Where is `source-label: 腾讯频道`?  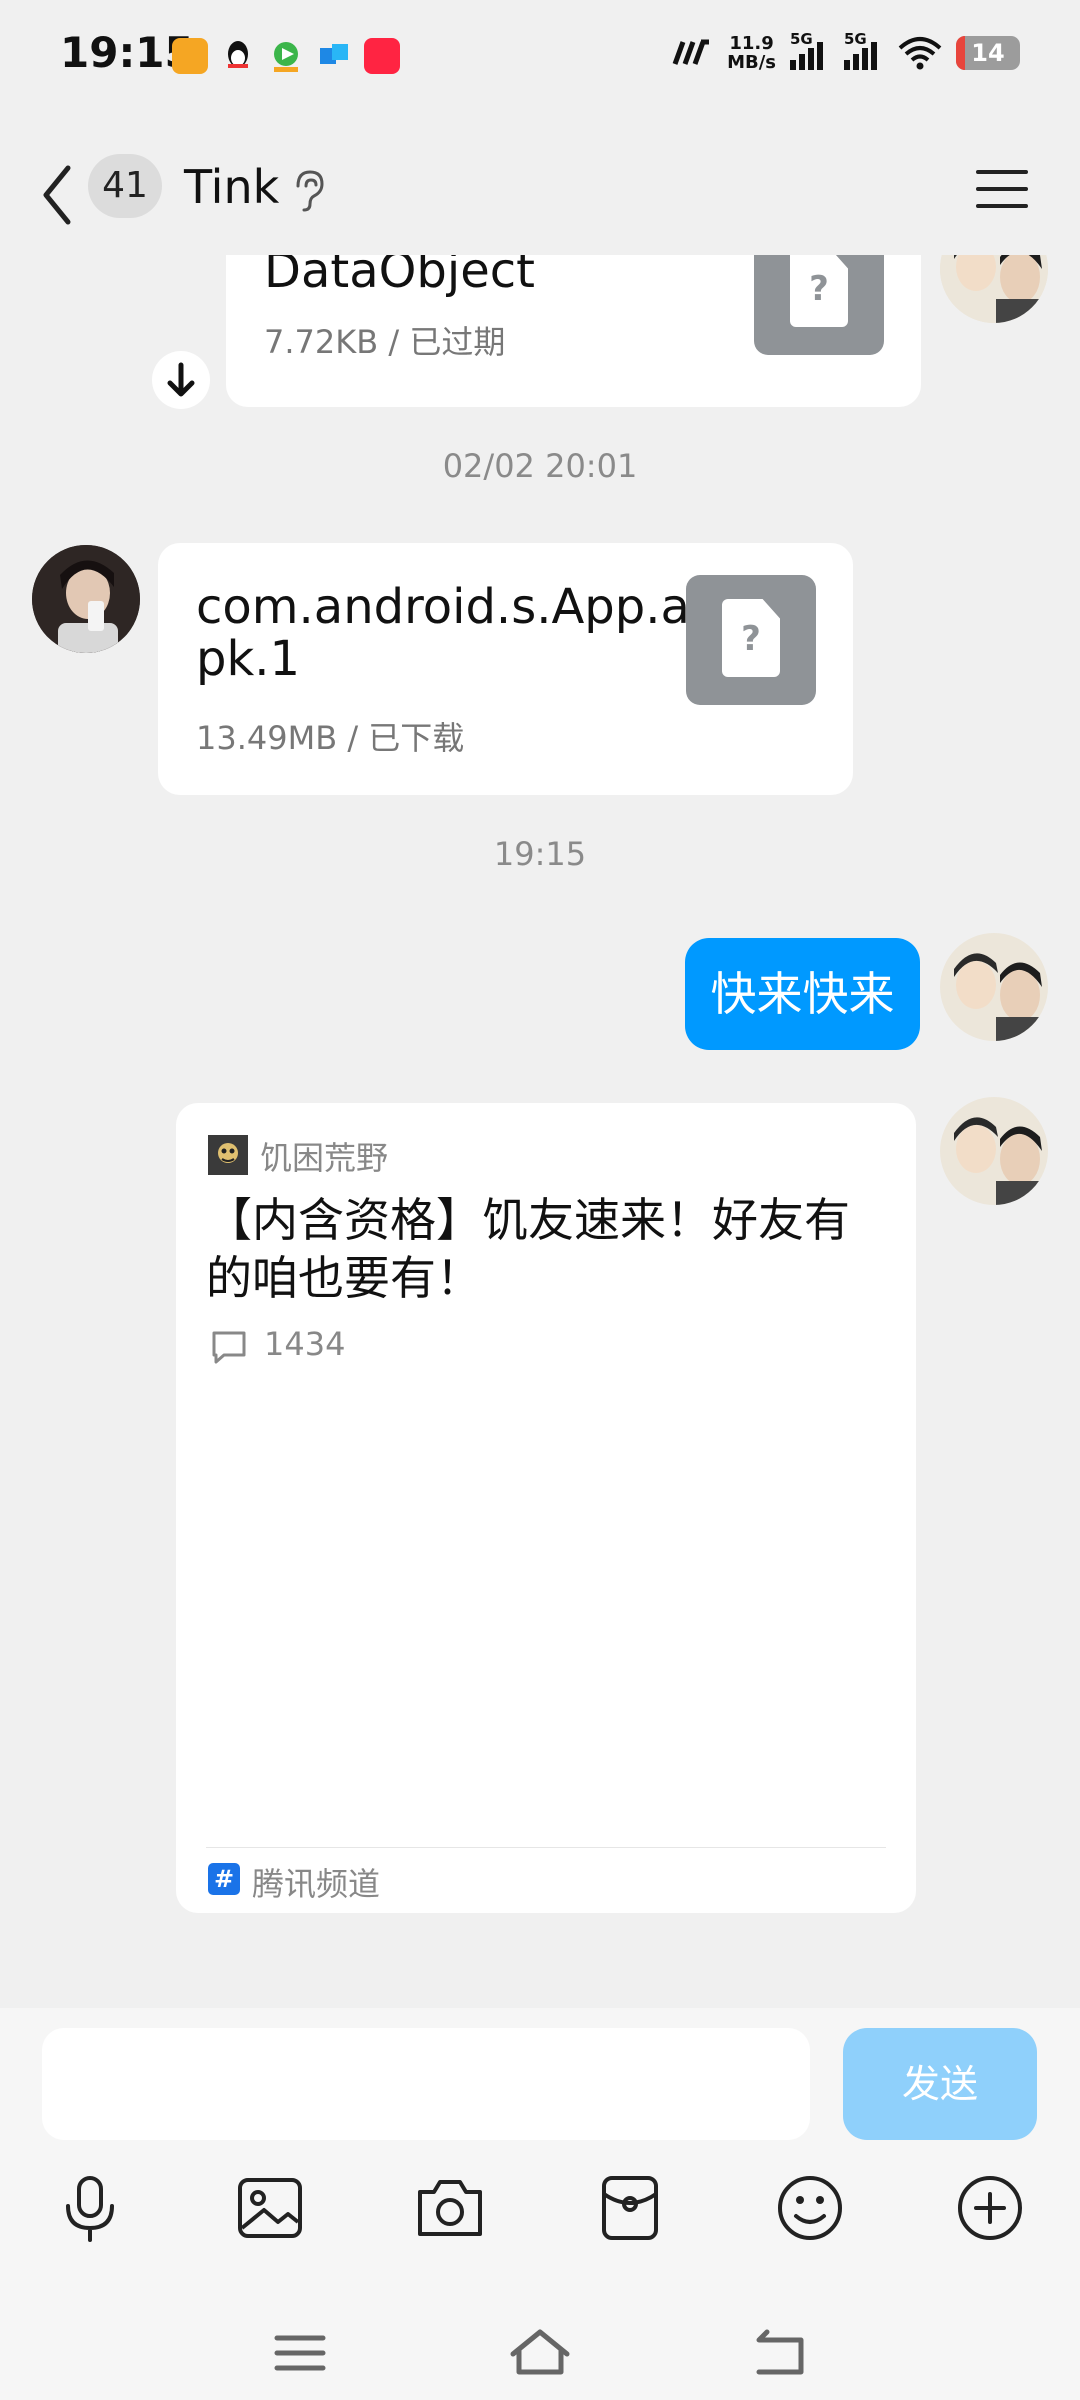
source-label: 腾讯频道 is located at coordinates (316, 1884).